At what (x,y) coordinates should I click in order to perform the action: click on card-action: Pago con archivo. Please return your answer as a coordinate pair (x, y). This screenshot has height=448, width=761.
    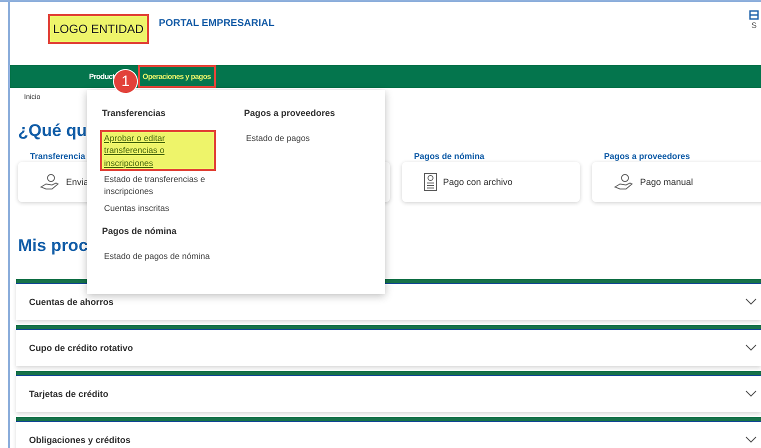
    Looking at the image, I should click on (478, 182).